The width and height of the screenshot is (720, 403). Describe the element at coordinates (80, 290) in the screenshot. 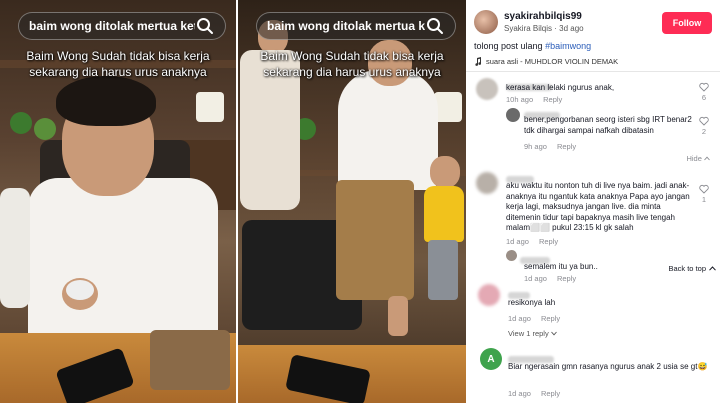

I see `lid` at that location.